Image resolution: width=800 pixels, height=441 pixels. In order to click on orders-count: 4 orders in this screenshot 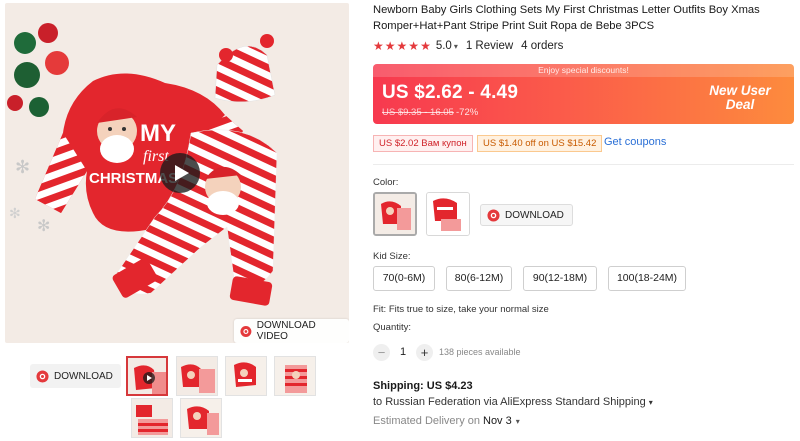, I will do `click(542, 46)`.